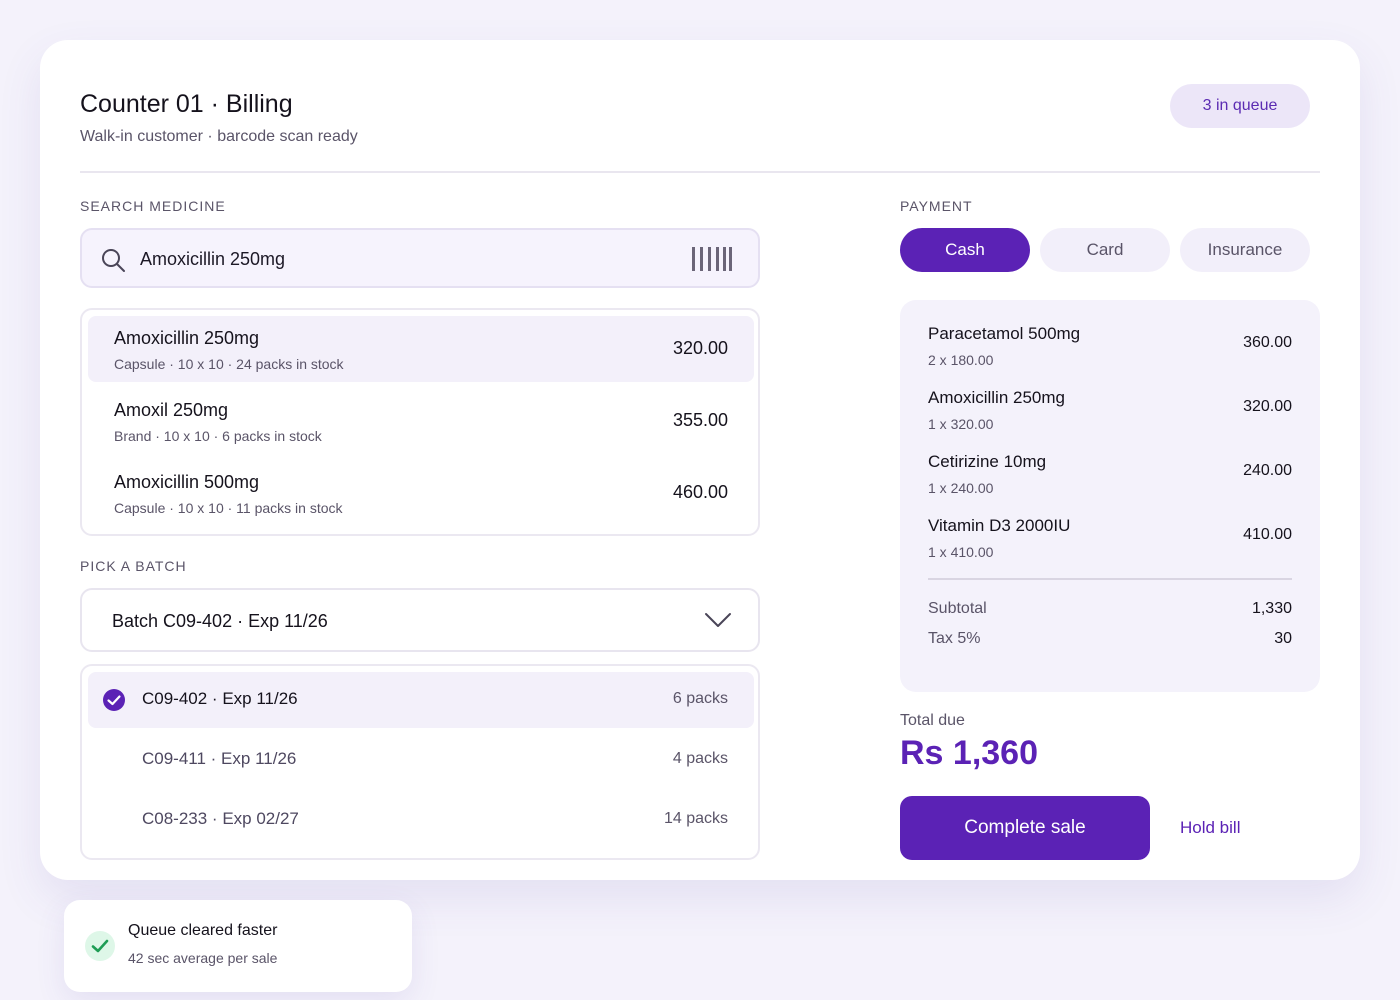 The height and width of the screenshot is (1000, 1400). I want to click on chevron-down-icon, so click(718, 620).